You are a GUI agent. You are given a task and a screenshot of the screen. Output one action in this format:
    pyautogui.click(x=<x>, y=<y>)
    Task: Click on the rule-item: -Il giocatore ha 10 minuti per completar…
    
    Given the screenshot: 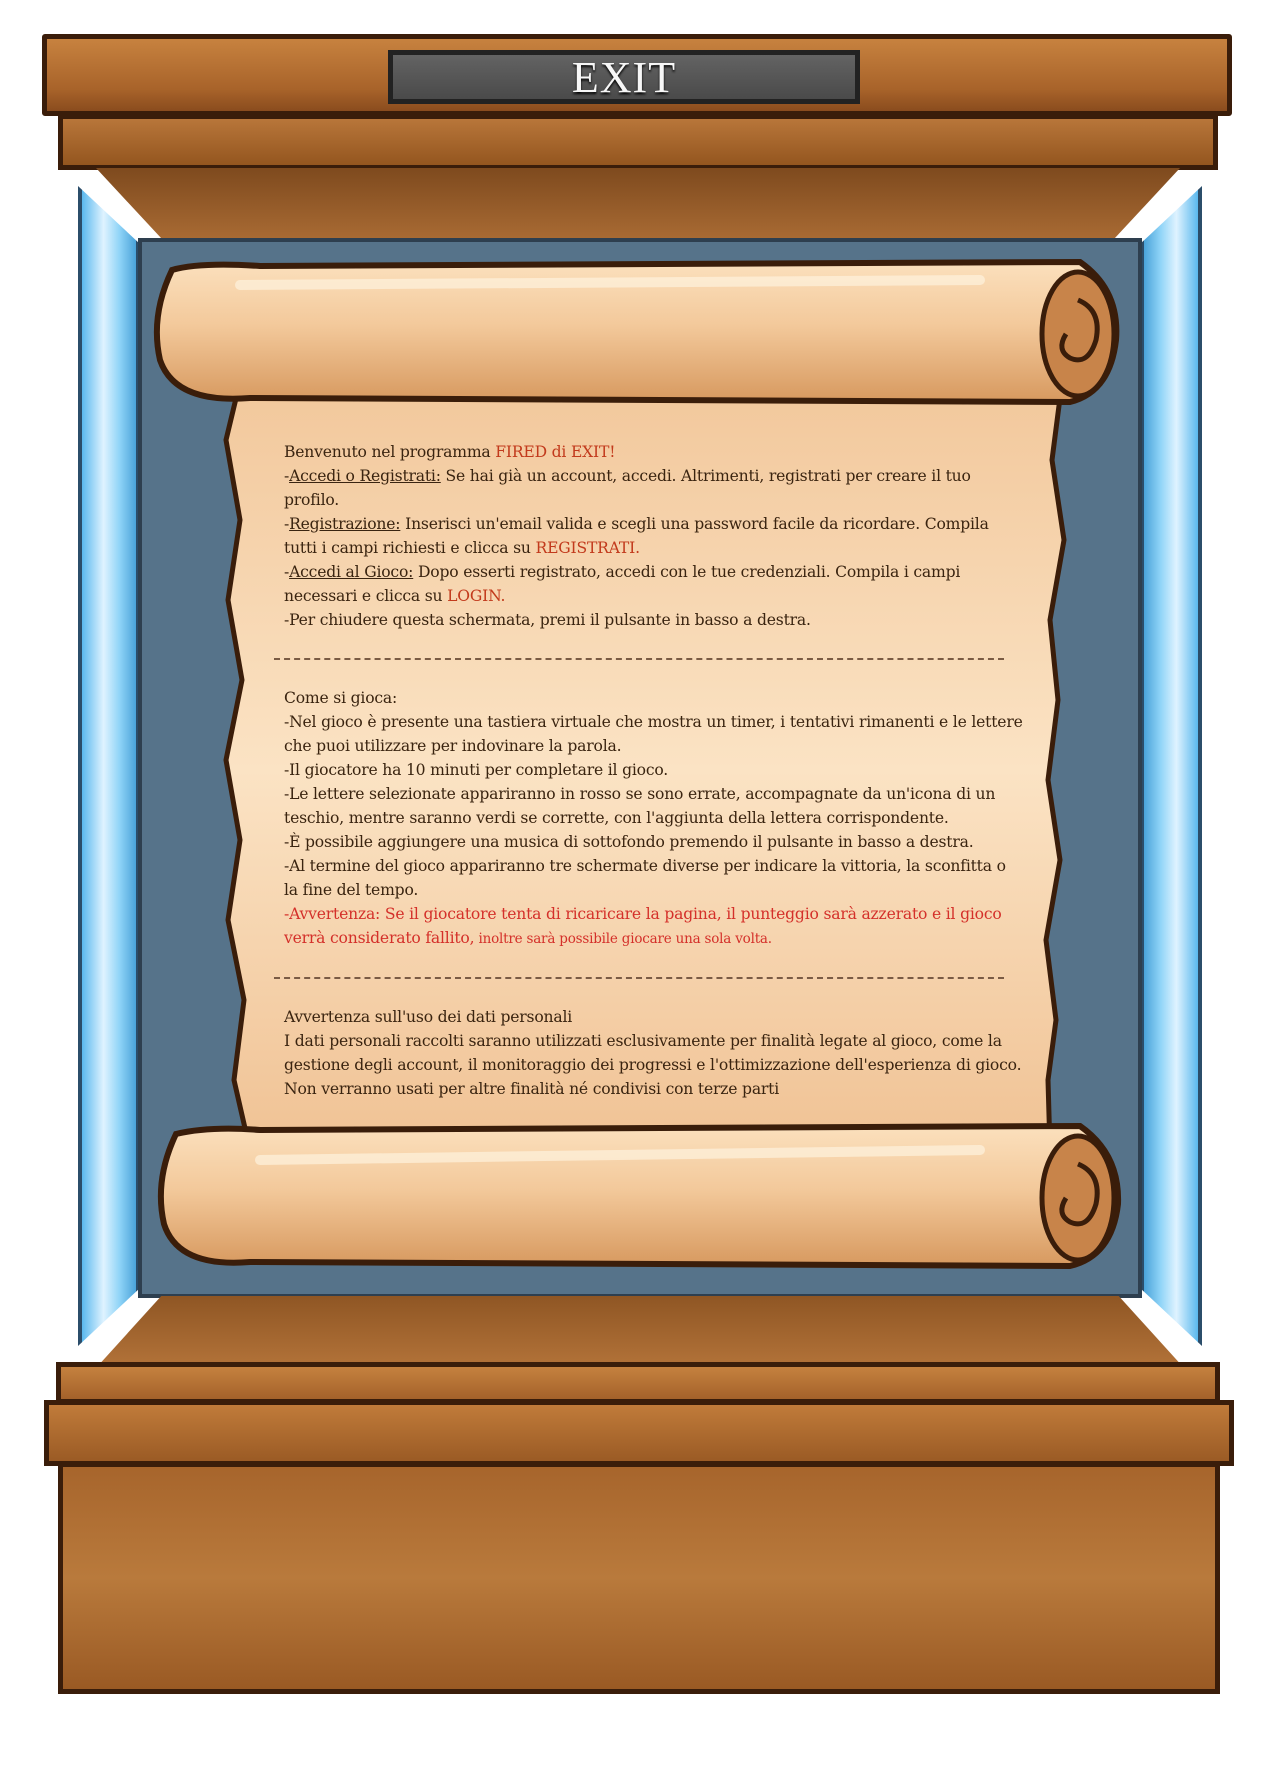 What is the action you would take?
    pyautogui.click(x=476, y=770)
    